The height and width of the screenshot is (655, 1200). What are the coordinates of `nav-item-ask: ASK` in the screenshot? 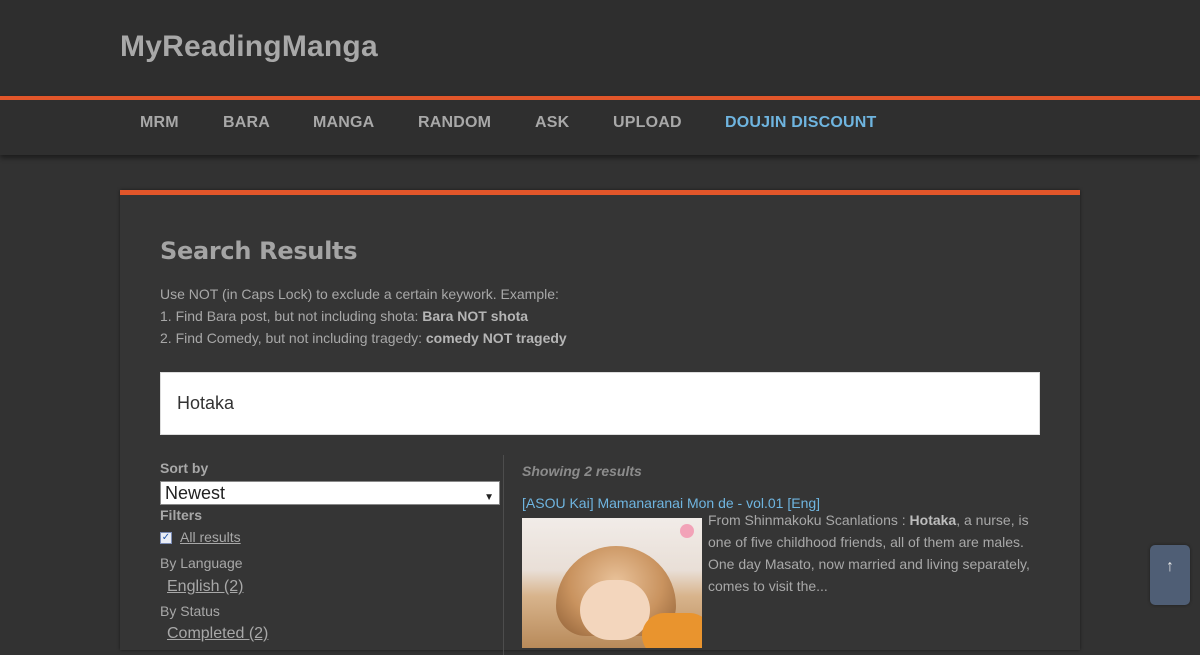 It's located at (552, 123).